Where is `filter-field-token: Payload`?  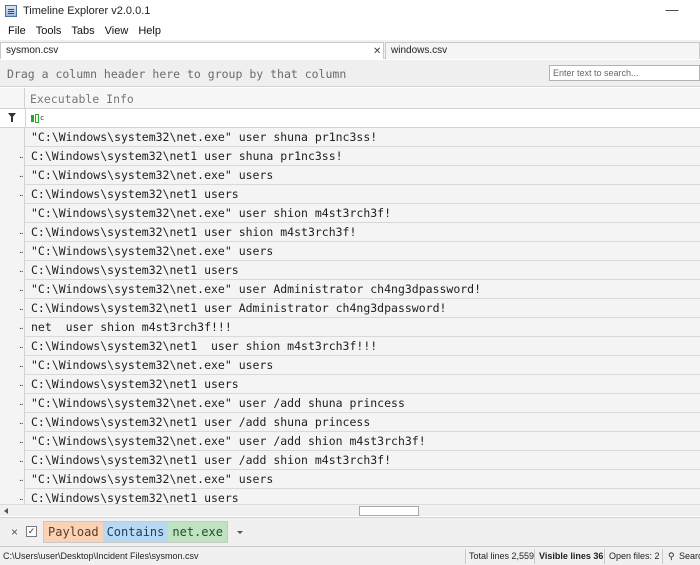 filter-field-token: Payload is located at coordinates (73, 532).